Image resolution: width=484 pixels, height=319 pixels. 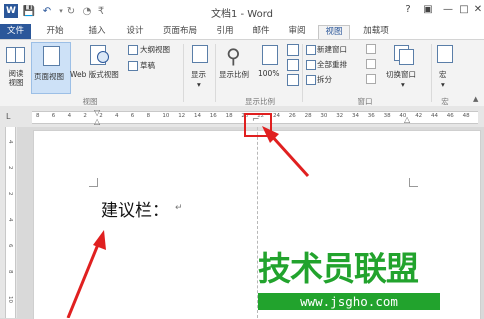 I want to click on watermark-url: www.jsgho.com, so click(x=349, y=301).